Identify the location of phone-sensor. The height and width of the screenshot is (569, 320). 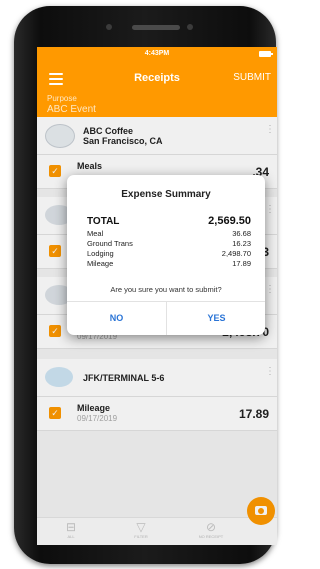
(109, 27).